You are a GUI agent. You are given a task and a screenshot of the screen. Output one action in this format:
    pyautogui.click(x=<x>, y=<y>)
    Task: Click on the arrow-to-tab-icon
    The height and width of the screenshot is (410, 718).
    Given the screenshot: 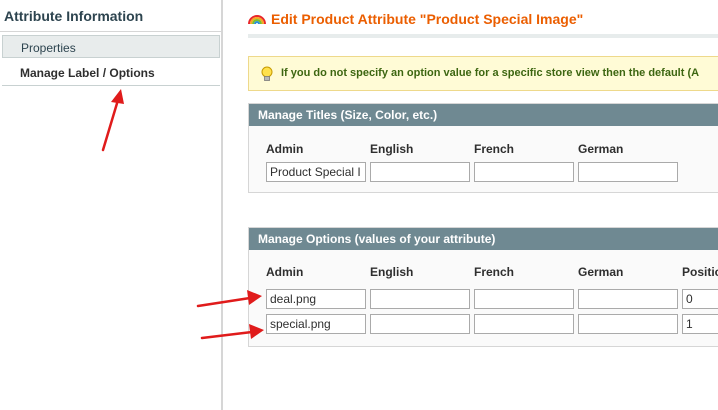 What is the action you would take?
    pyautogui.click(x=112, y=120)
    